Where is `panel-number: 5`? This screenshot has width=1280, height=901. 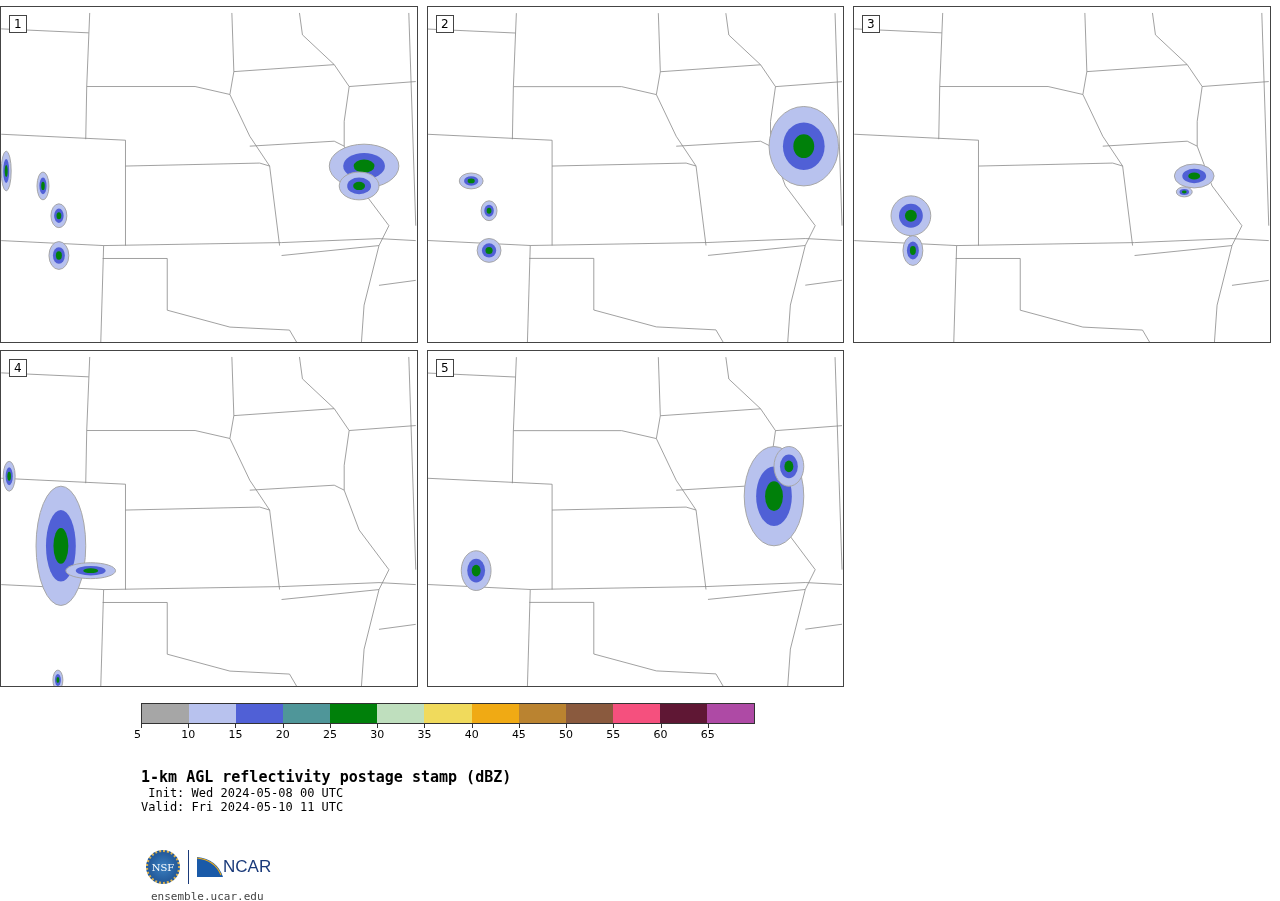
panel-number: 5 is located at coordinates (445, 368).